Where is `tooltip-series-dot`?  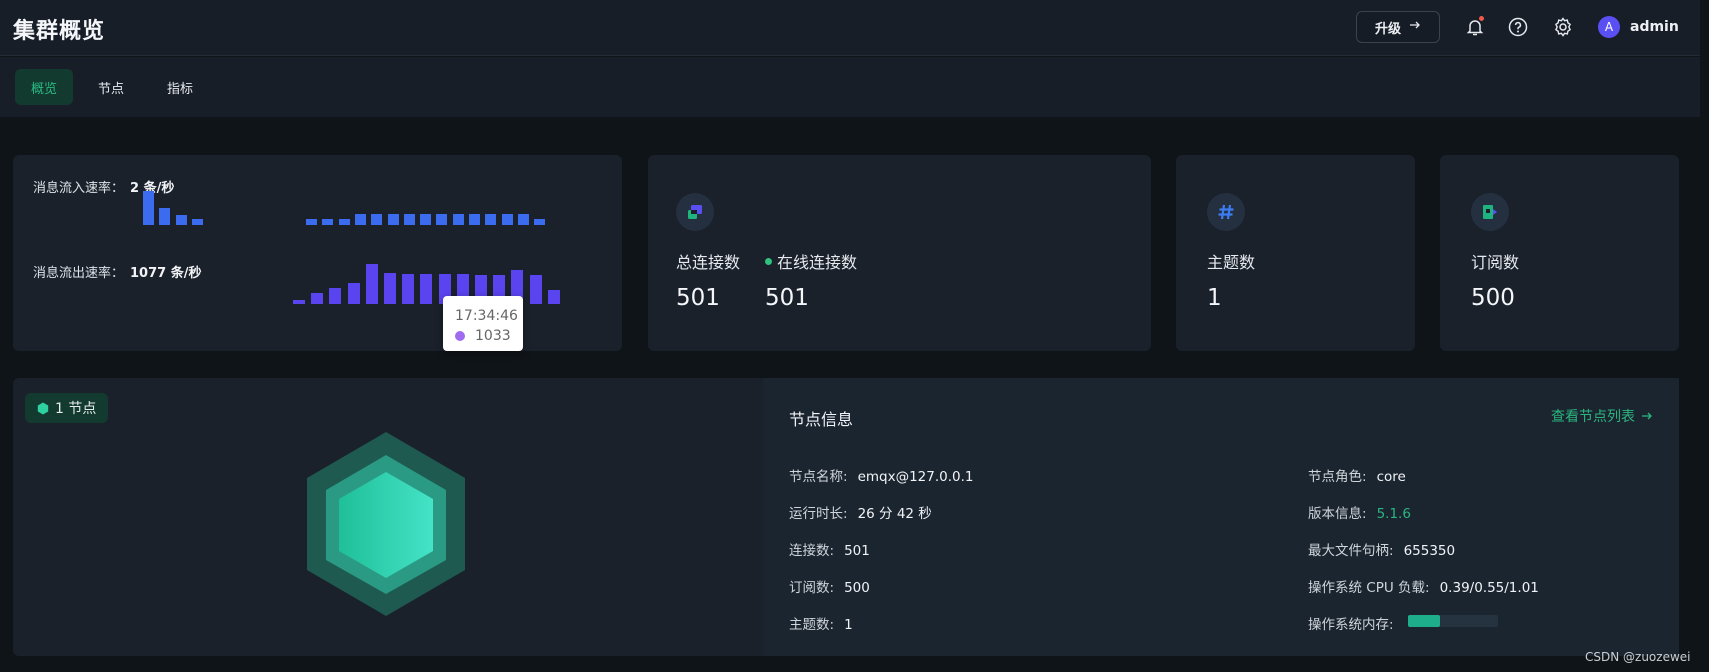
tooltip-series-dot is located at coordinates (460, 336).